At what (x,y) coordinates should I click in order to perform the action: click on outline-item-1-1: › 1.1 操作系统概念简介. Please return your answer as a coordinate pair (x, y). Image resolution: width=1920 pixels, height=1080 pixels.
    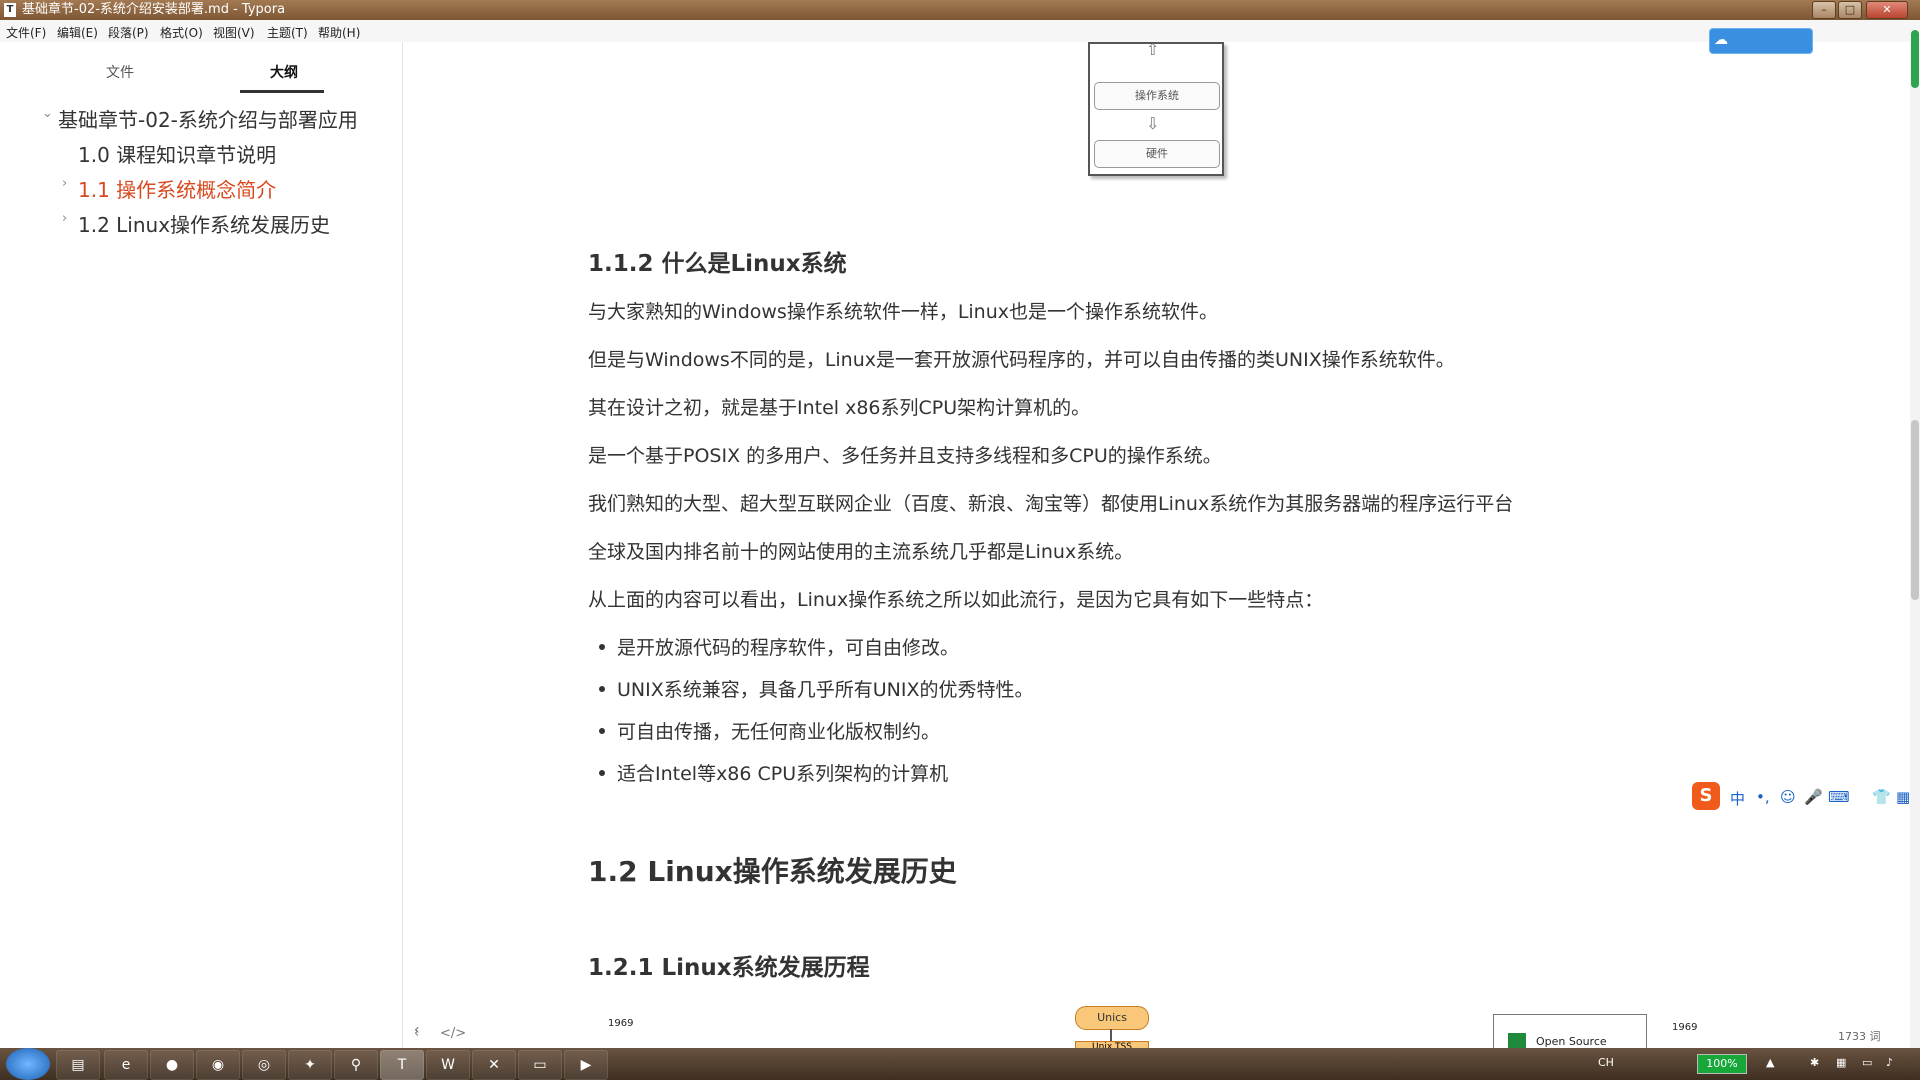
    Looking at the image, I should click on (169, 188).